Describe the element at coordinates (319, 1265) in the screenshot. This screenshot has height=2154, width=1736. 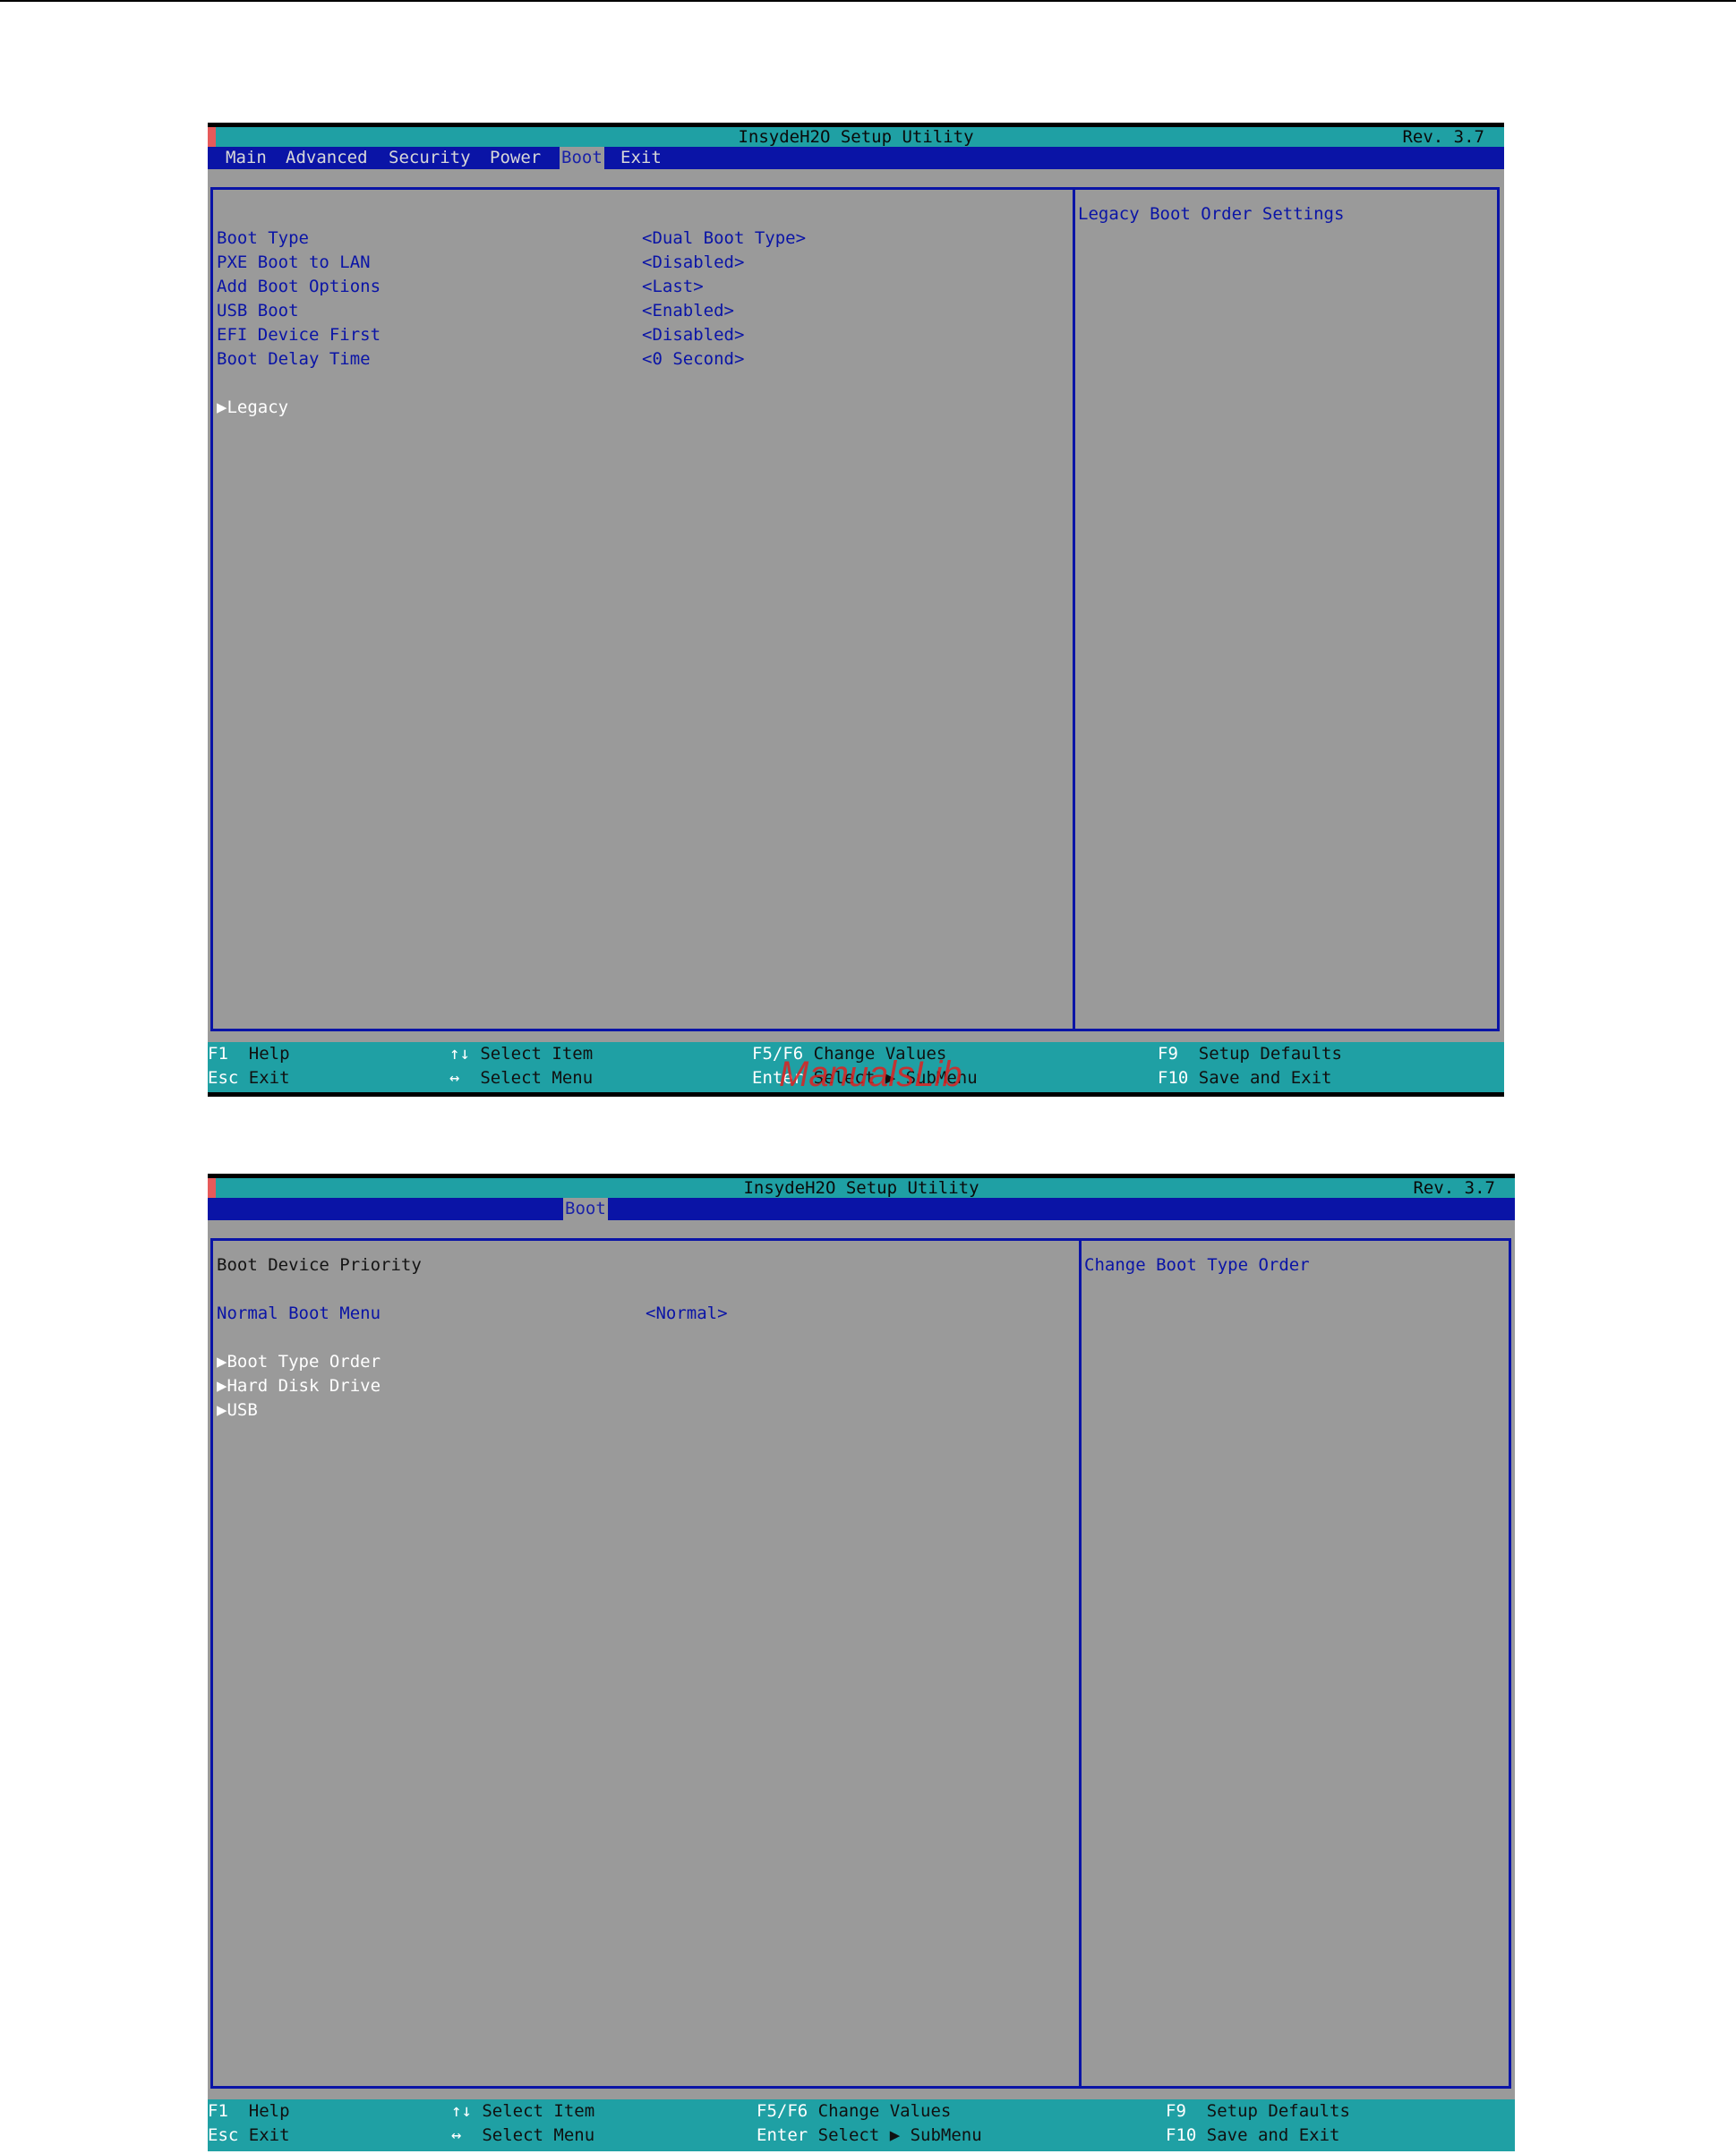
I see `section-header: Boot Device Priority` at that location.